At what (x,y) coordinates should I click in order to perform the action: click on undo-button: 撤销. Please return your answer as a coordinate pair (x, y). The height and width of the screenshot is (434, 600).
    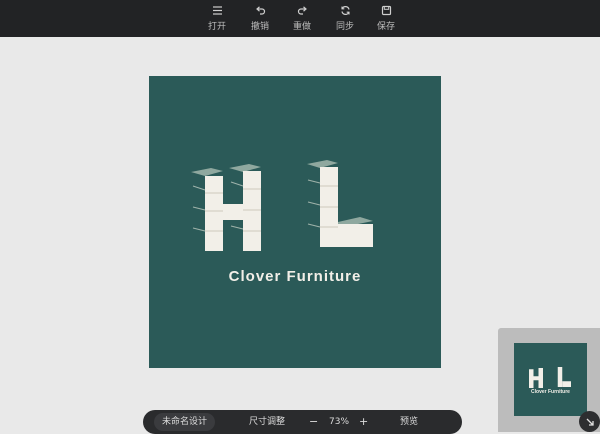
    Looking at the image, I should click on (260, 18).